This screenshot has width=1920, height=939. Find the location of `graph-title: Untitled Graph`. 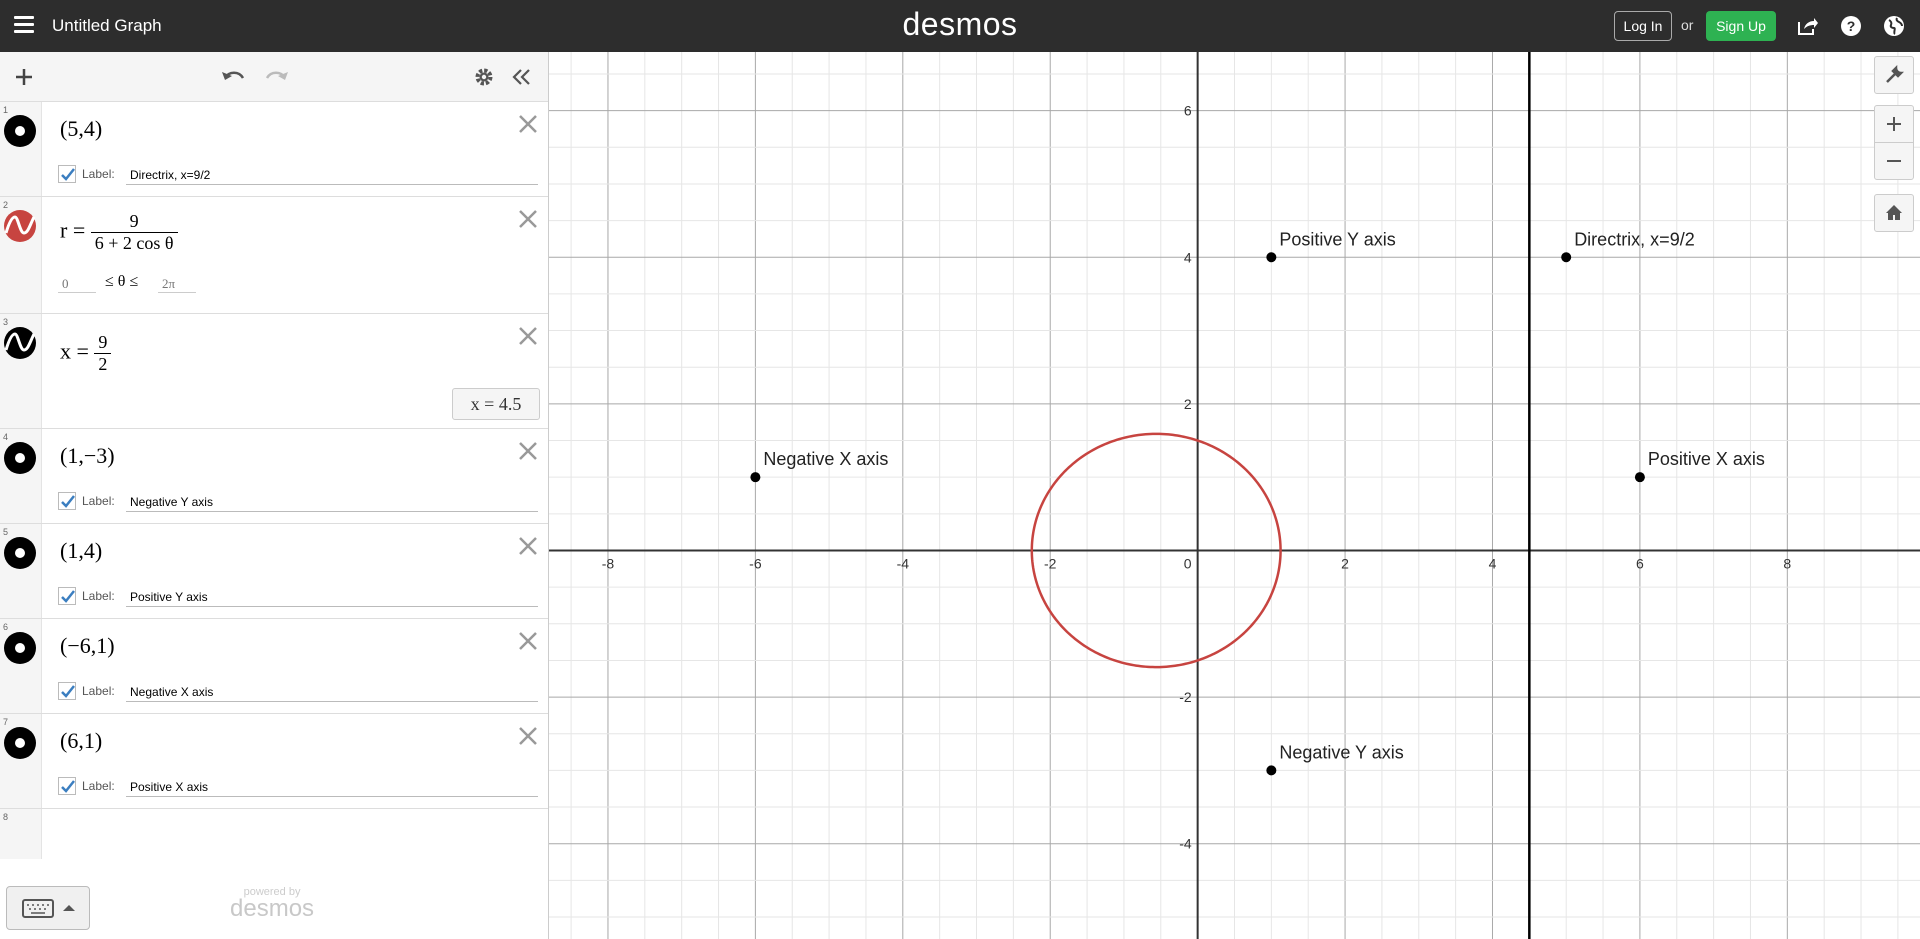

graph-title: Untitled Graph is located at coordinates (107, 26).